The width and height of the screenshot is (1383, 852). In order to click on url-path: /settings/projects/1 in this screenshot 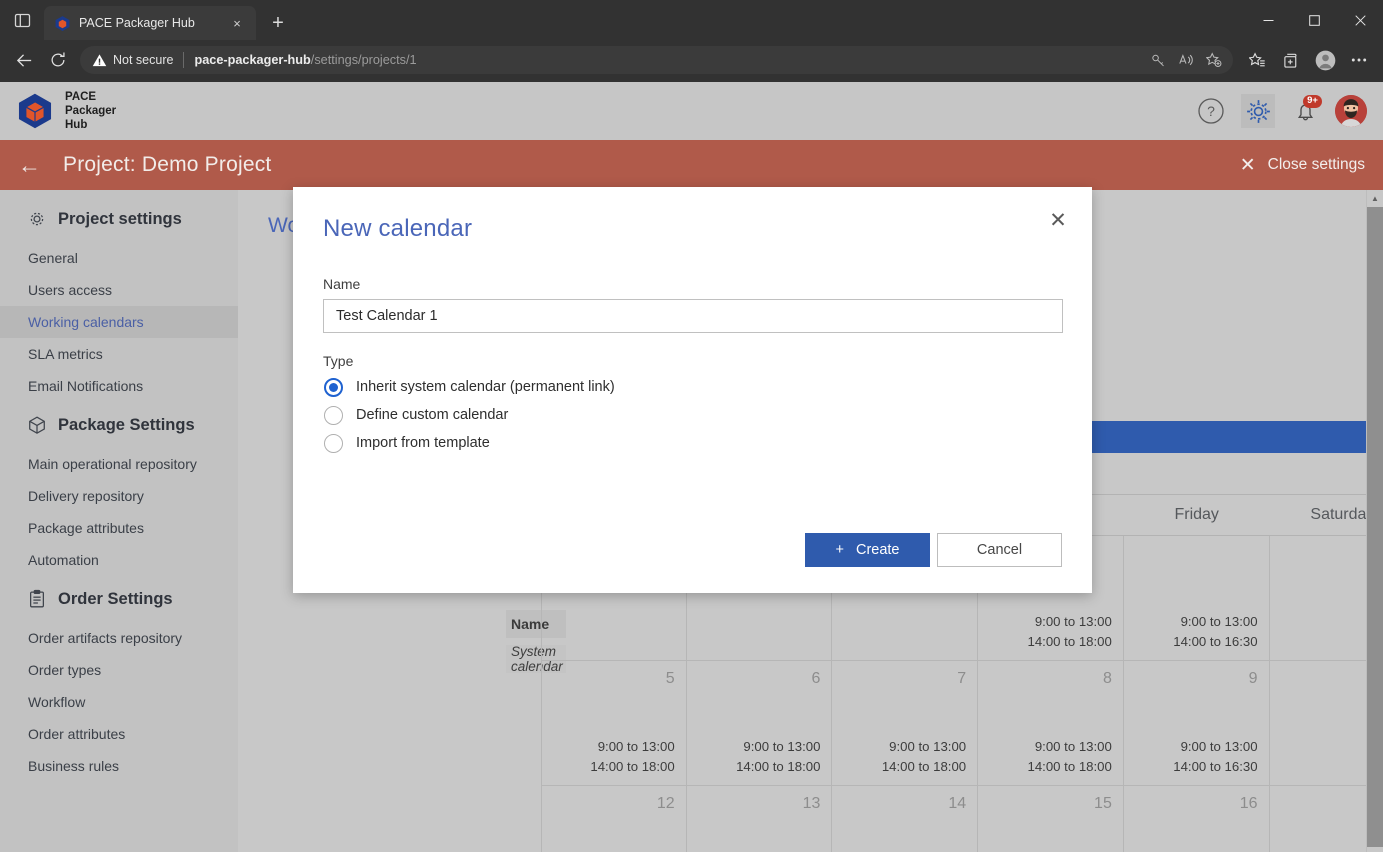, I will do `click(363, 60)`.